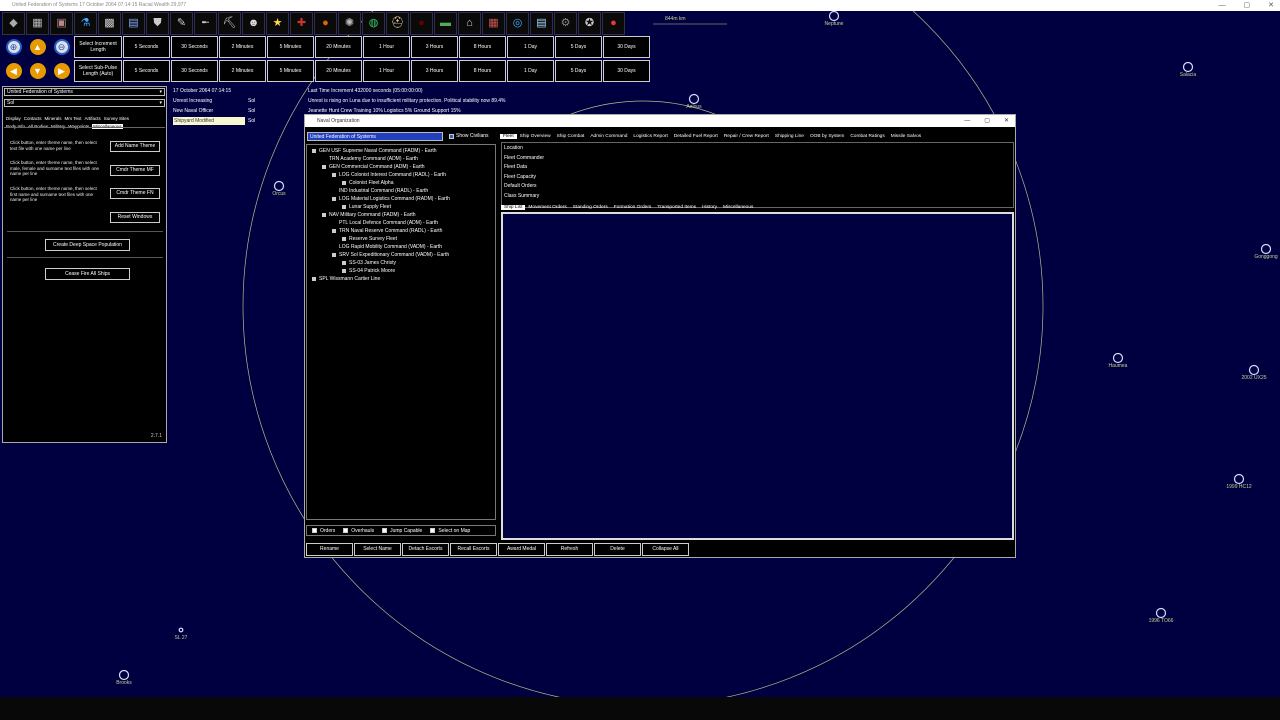 This screenshot has width=1280, height=720. What do you see at coordinates (194, 71) in the screenshot?
I see `subpulse-option-button: 30 Seconds` at bounding box center [194, 71].